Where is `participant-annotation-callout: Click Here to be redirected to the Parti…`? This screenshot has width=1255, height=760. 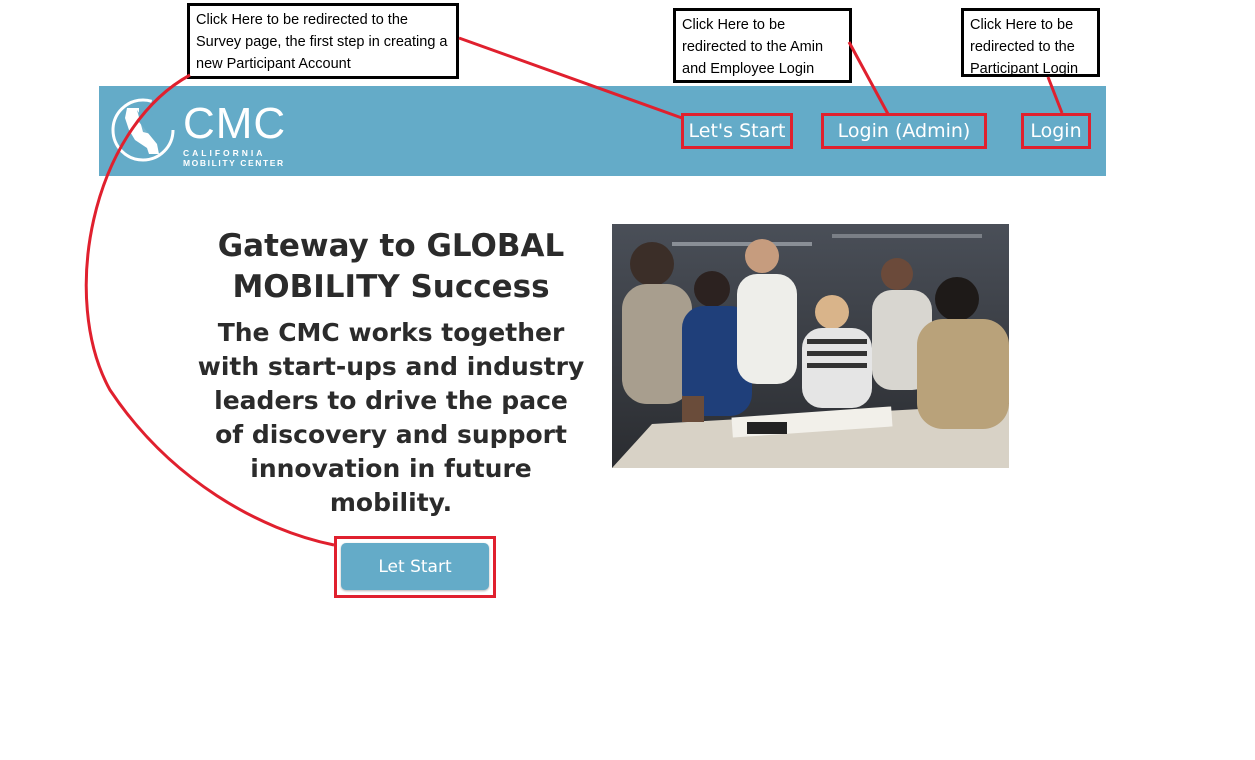 participant-annotation-callout: Click Here to be redirected to the Parti… is located at coordinates (1030, 42).